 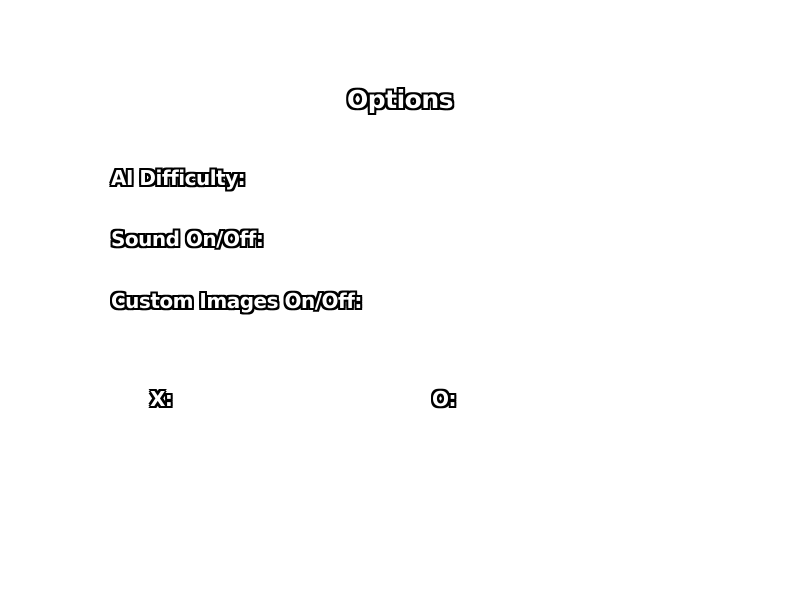 What do you see at coordinates (236, 301) in the screenshot?
I see `custom-images-toggle-label: Custom Images On/Off:` at bounding box center [236, 301].